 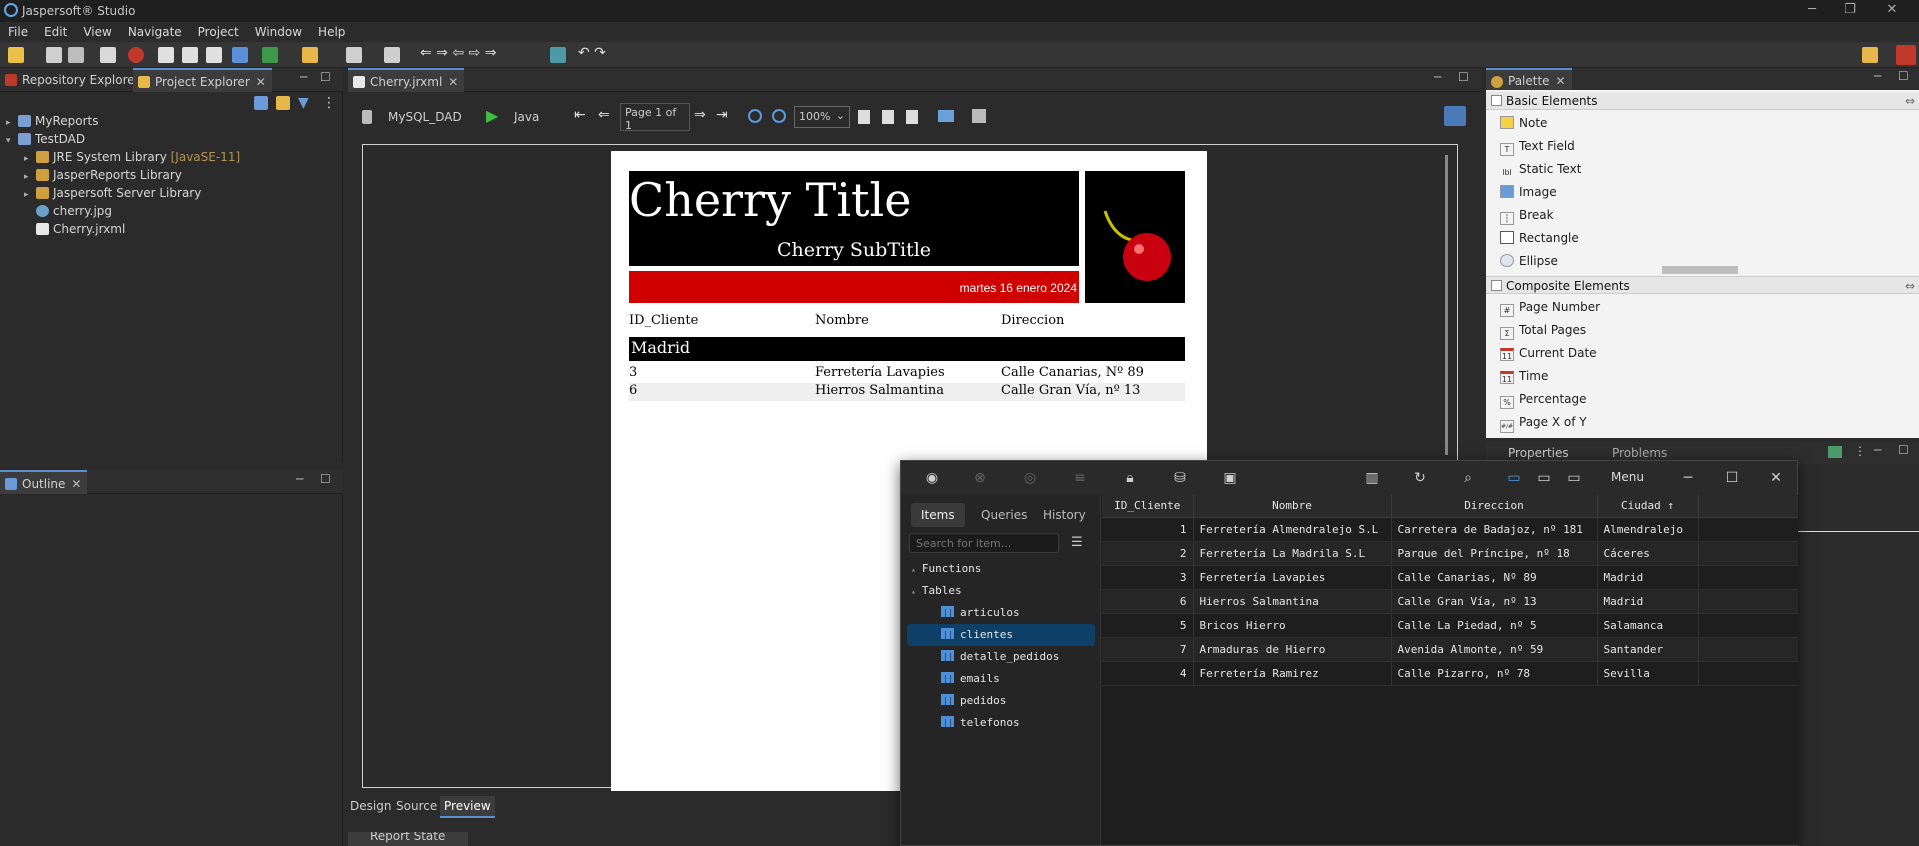 I want to click on vertical-scrollbar, so click(x=1446, y=305).